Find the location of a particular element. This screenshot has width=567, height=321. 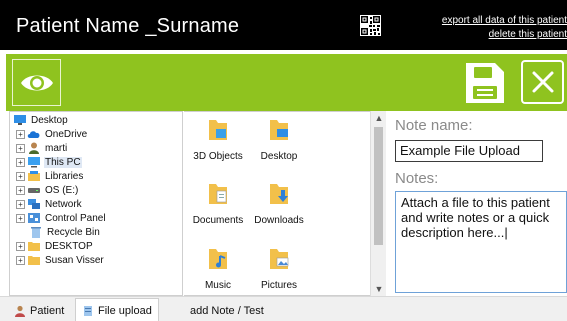

notes-label: Notes: is located at coordinates (417, 178).